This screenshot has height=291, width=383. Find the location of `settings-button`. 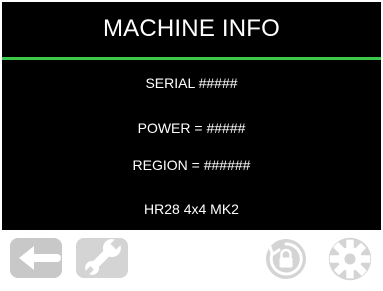

settings-button is located at coordinates (350, 259).